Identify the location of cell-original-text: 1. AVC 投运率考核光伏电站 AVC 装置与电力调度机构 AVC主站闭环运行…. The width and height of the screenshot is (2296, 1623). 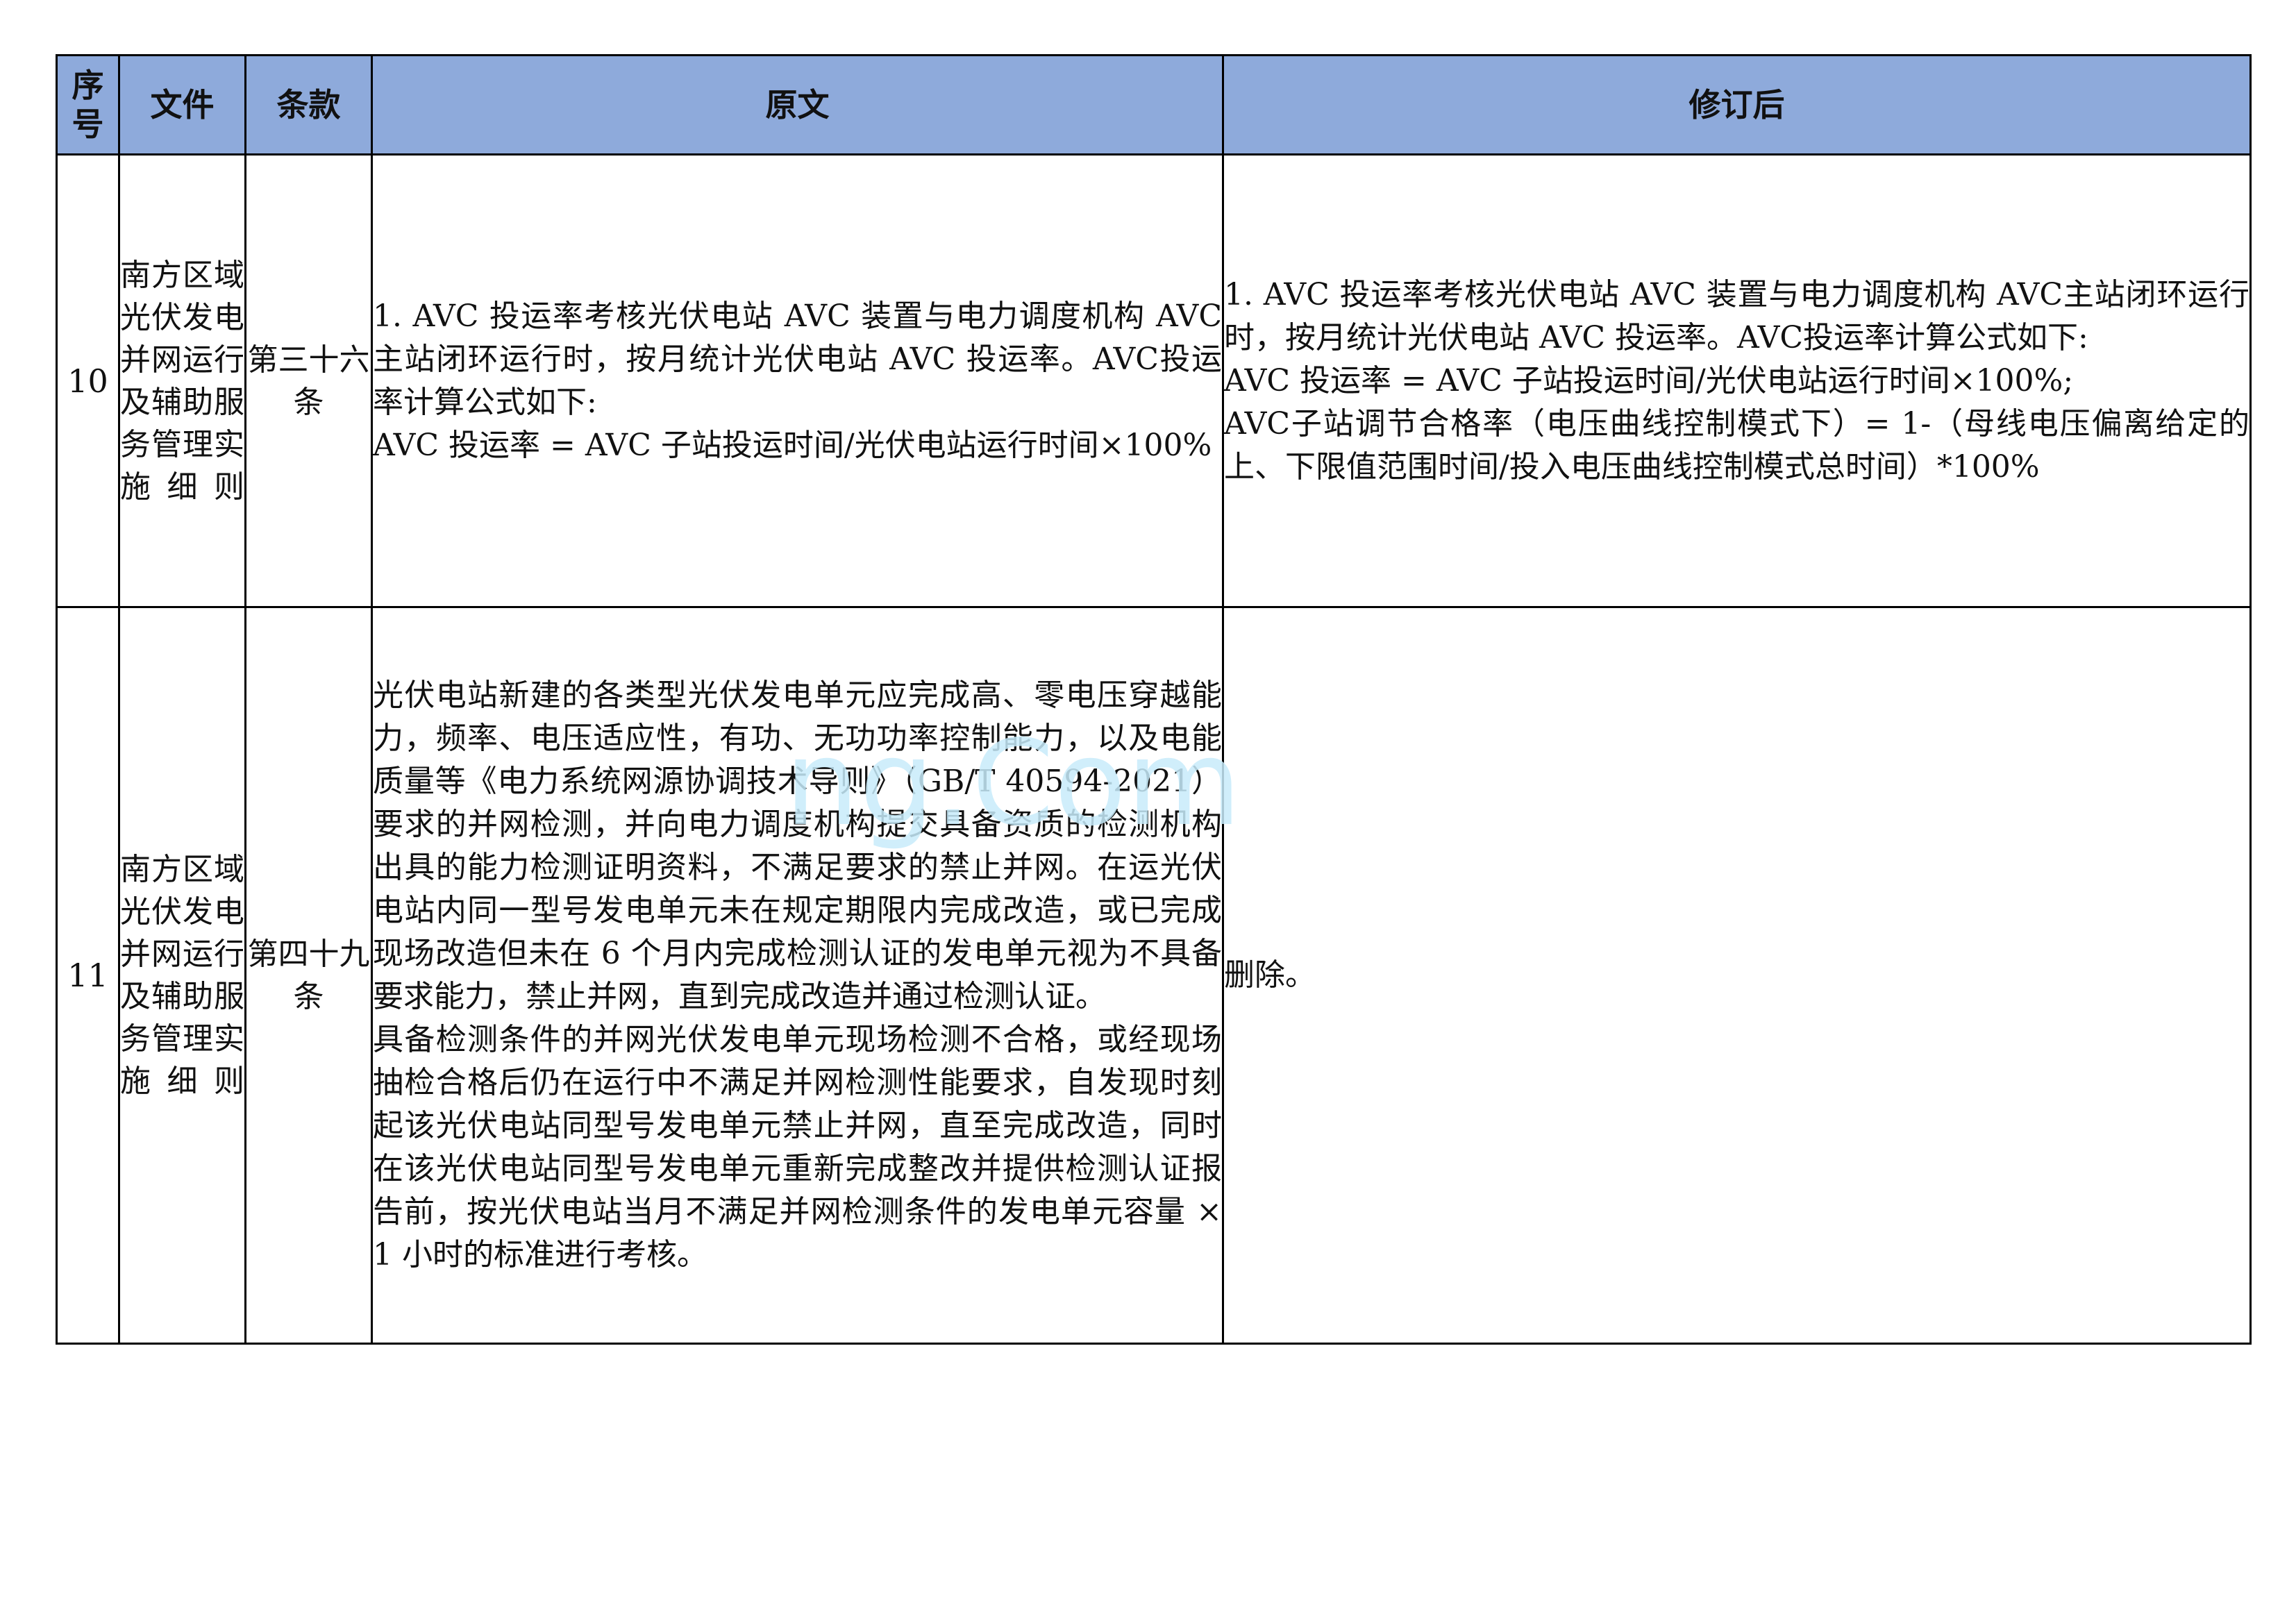
(797, 380).